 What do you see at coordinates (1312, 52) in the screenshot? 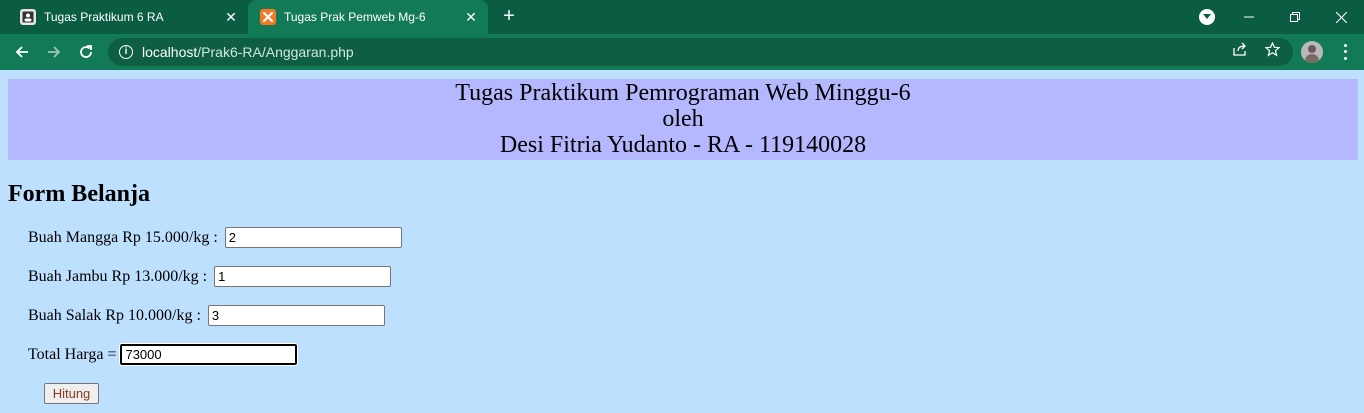
I see `profile-avatar` at bounding box center [1312, 52].